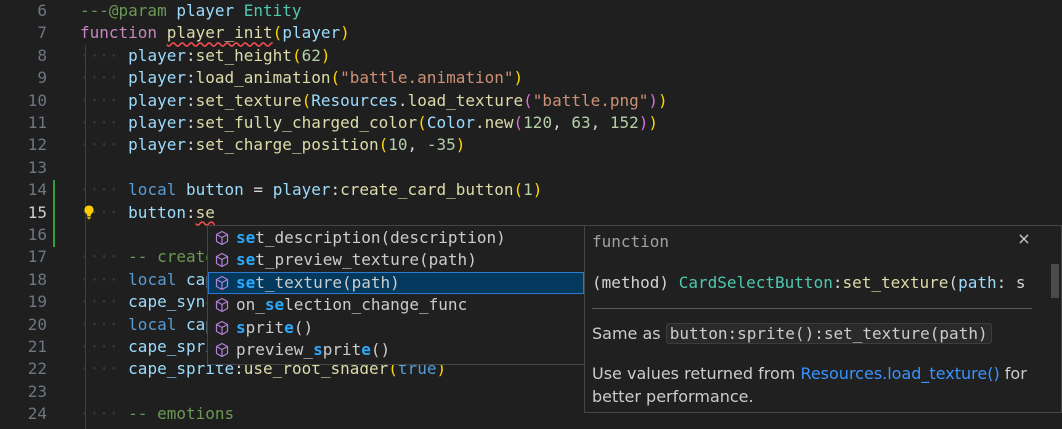 This screenshot has width=1062, height=429. What do you see at coordinates (531, 11) in the screenshot?
I see `code-line: 6 ---@param player Entity` at bounding box center [531, 11].